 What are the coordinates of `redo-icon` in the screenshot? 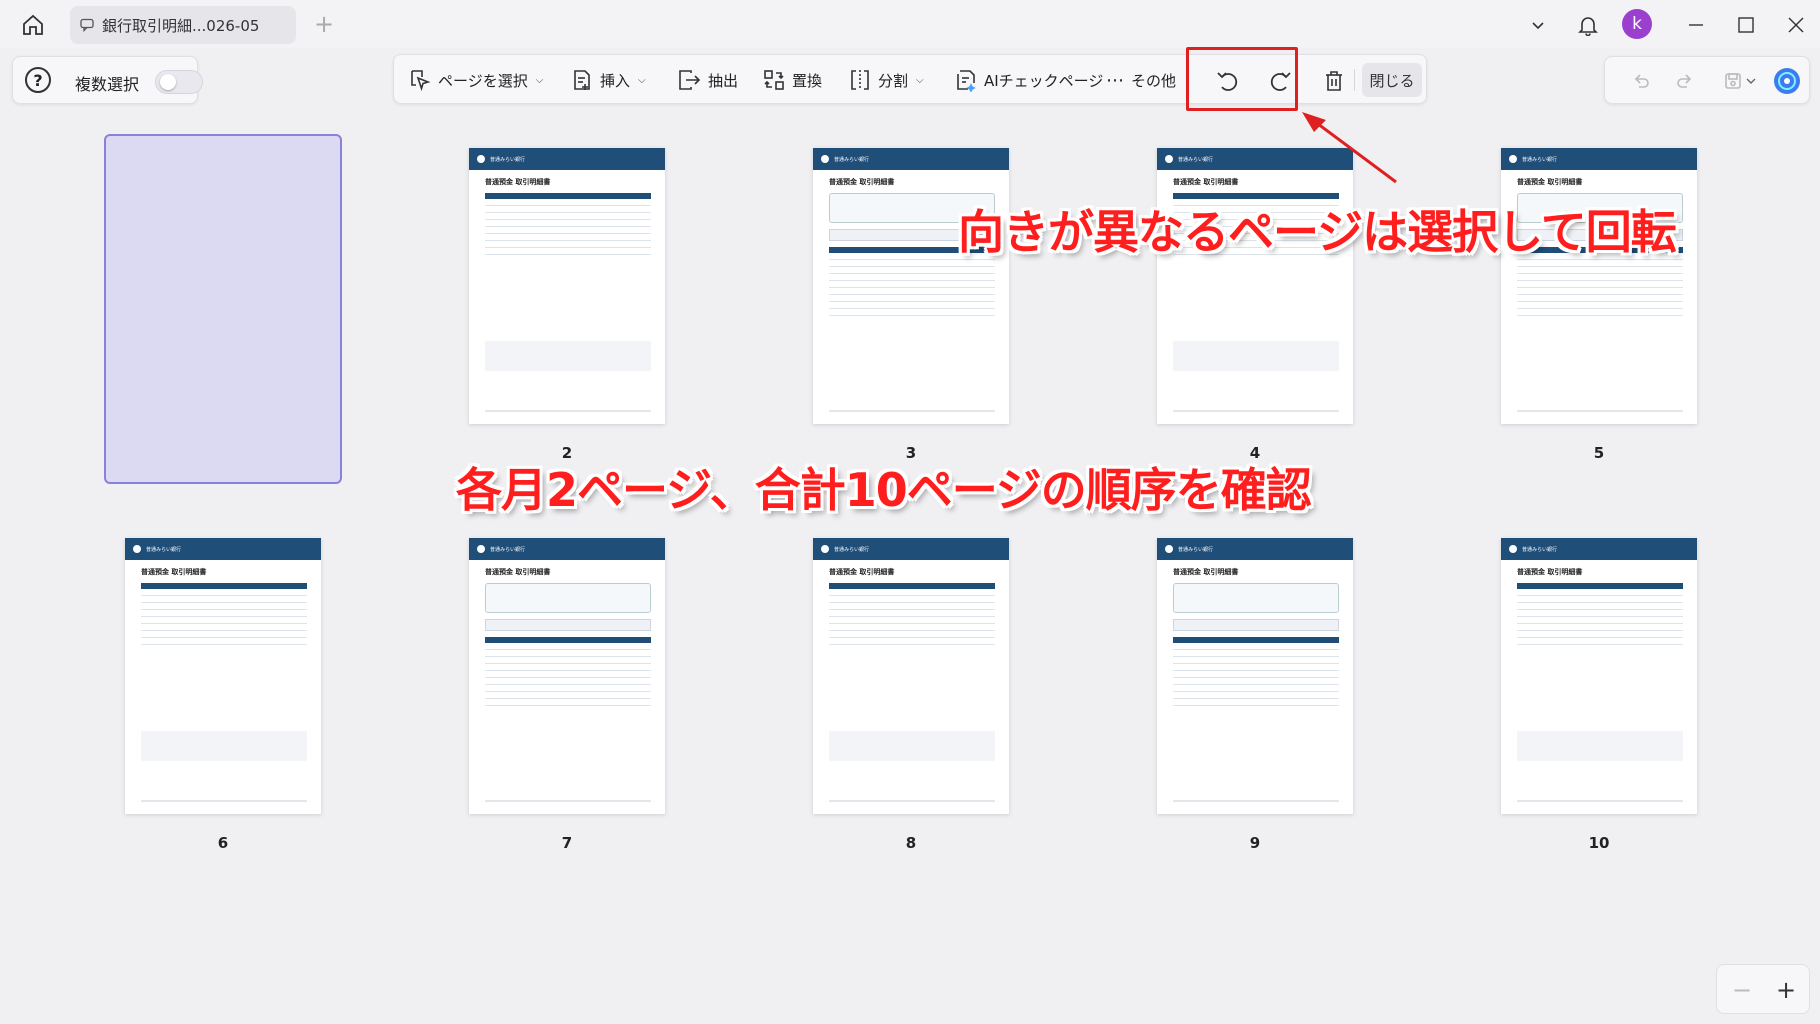 It's located at (1685, 81).